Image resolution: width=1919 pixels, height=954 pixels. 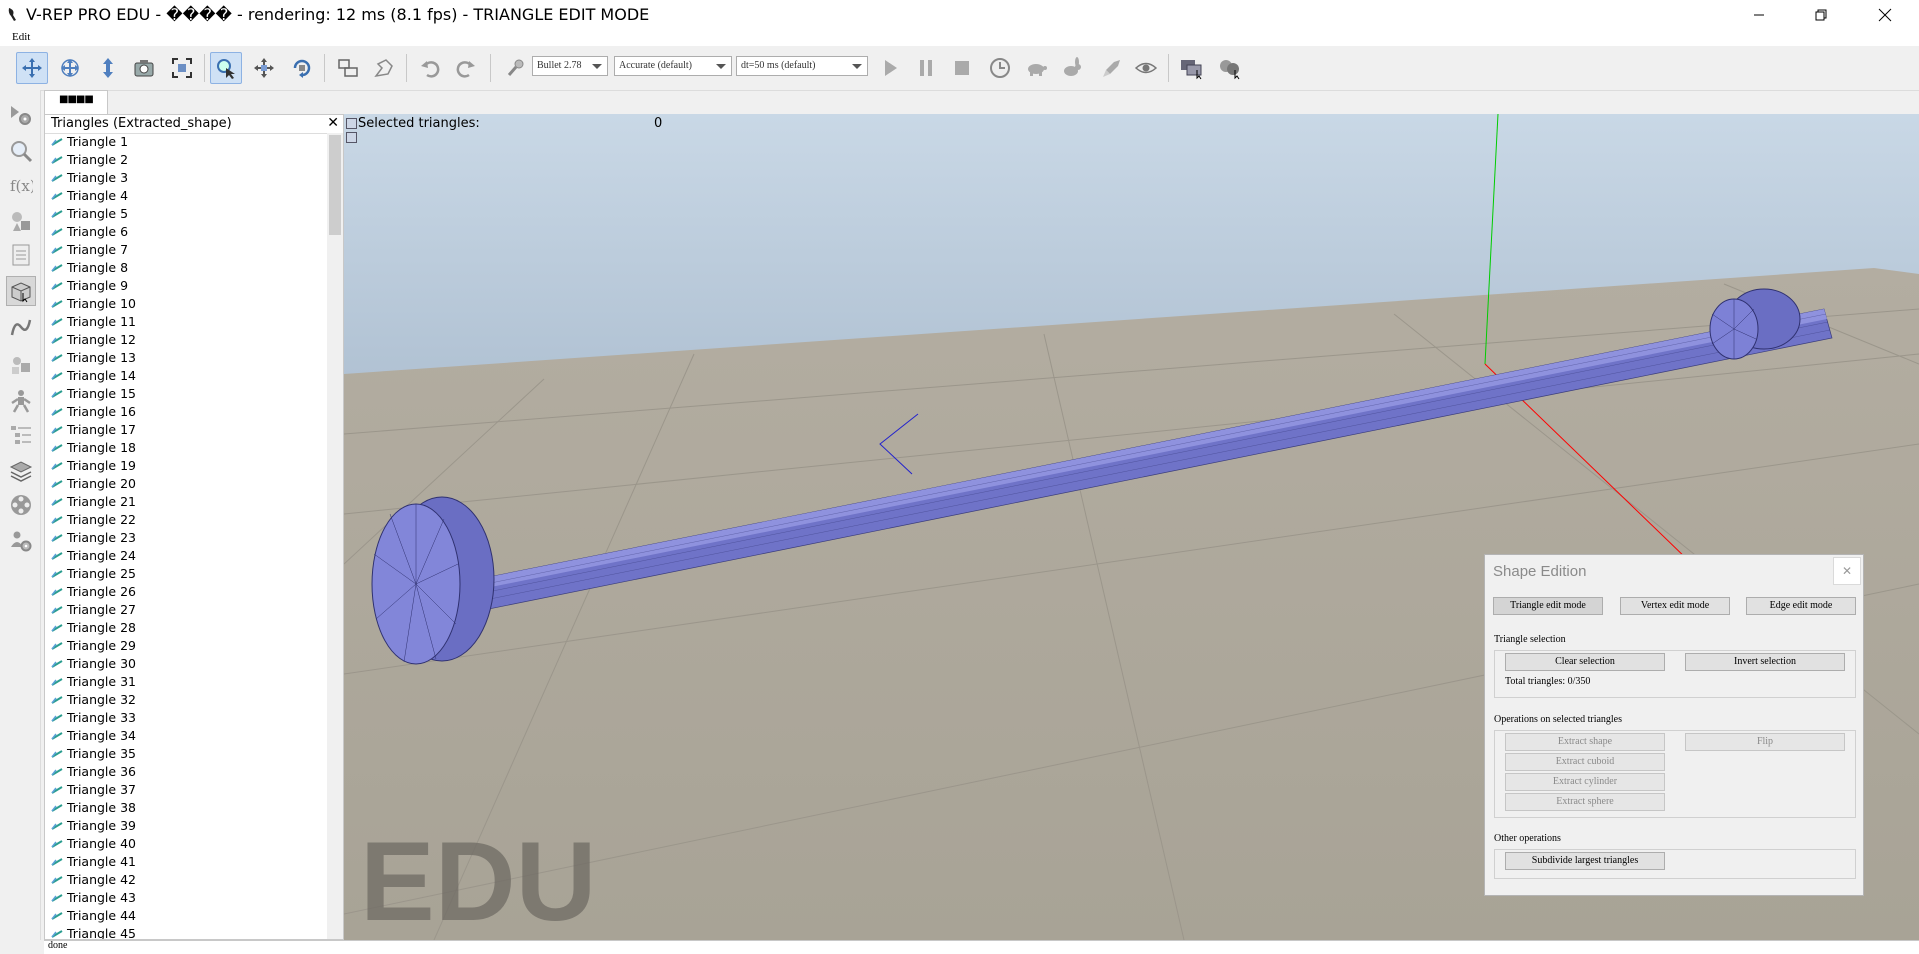 I want to click on camera-angle-button, so click(x=144, y=68).